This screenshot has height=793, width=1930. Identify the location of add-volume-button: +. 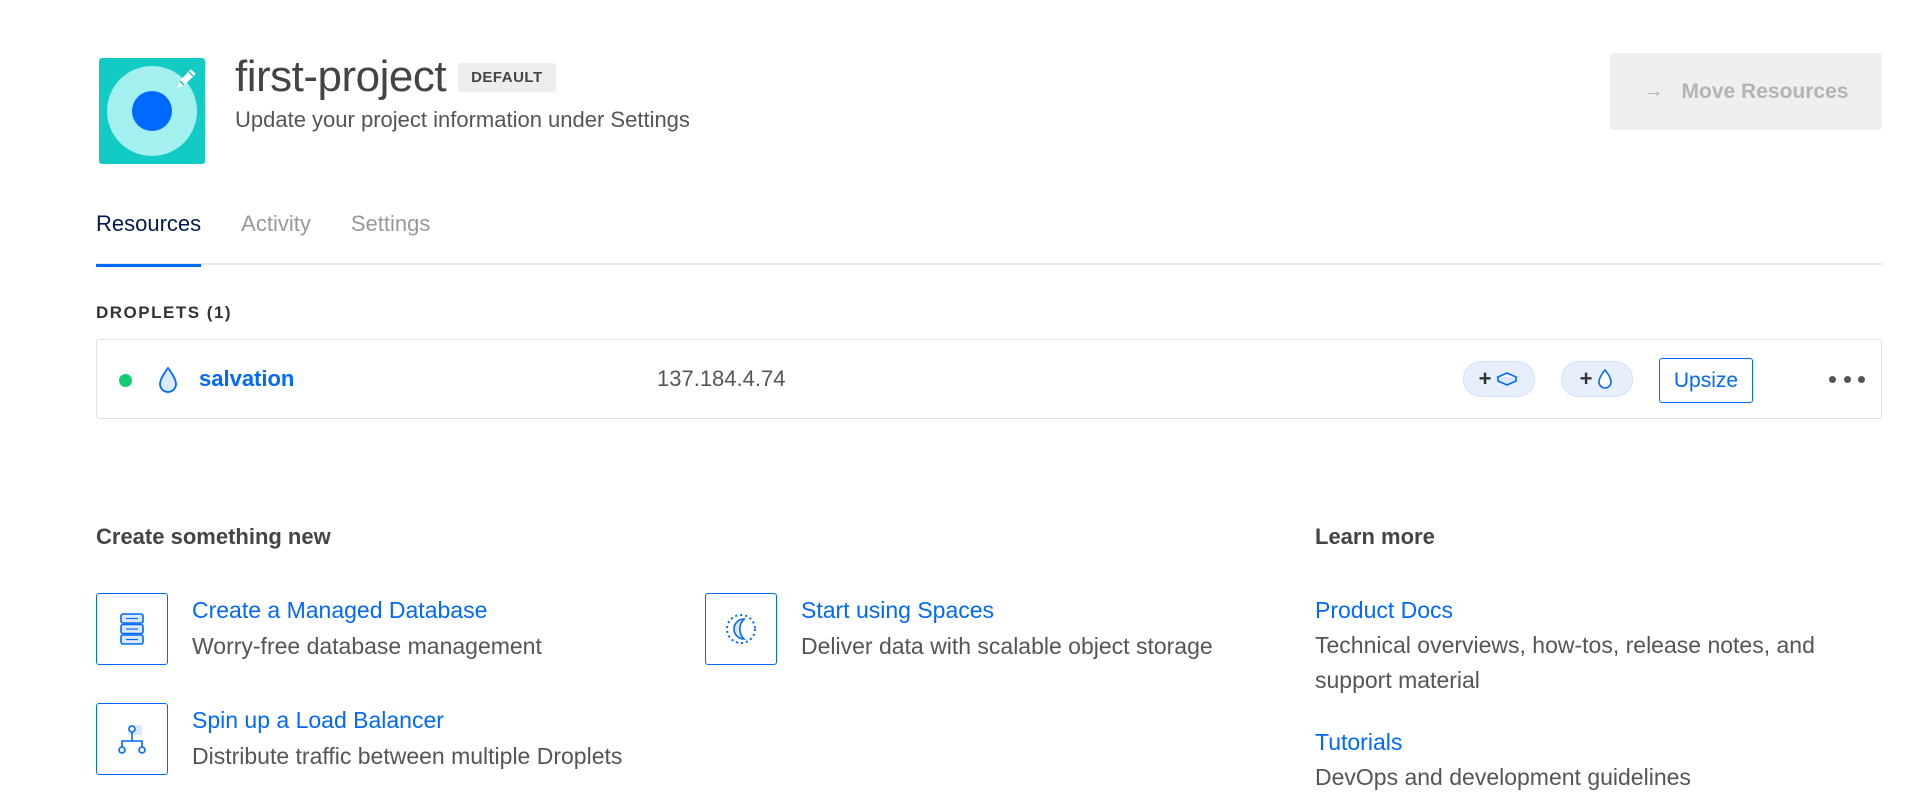
(1499, 379).